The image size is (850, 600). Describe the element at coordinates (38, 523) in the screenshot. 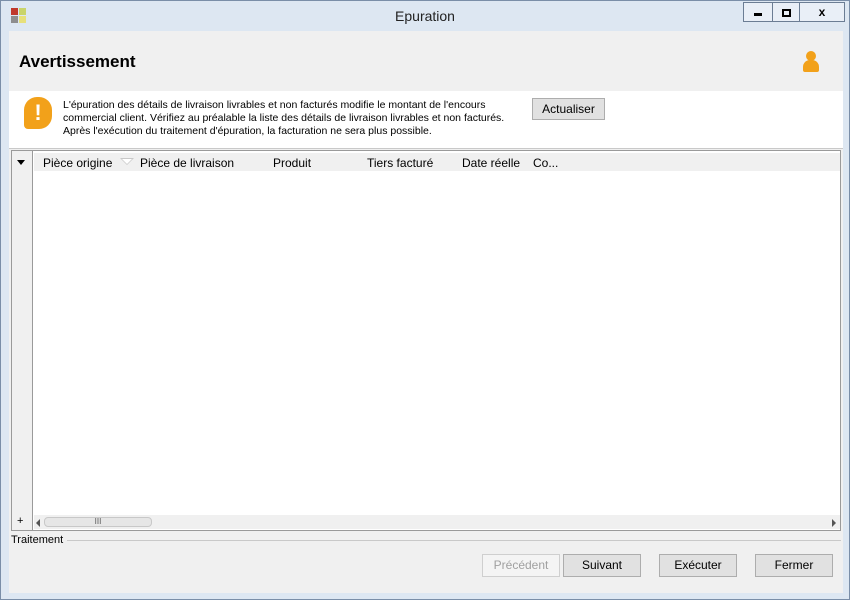

I see `scroll-left-icon` at that location.